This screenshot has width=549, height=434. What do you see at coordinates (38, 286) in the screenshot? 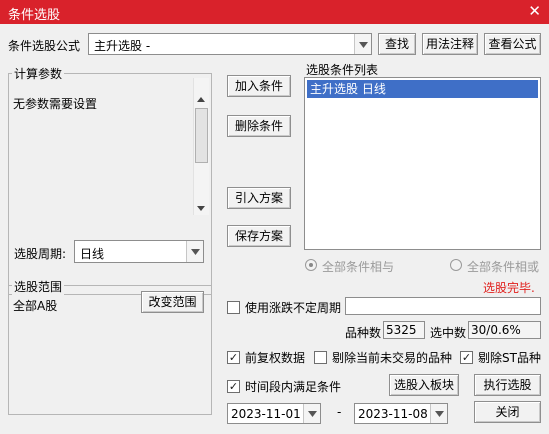
I see `scope-group-title: 选股范围` at bounding box center [38, 286].